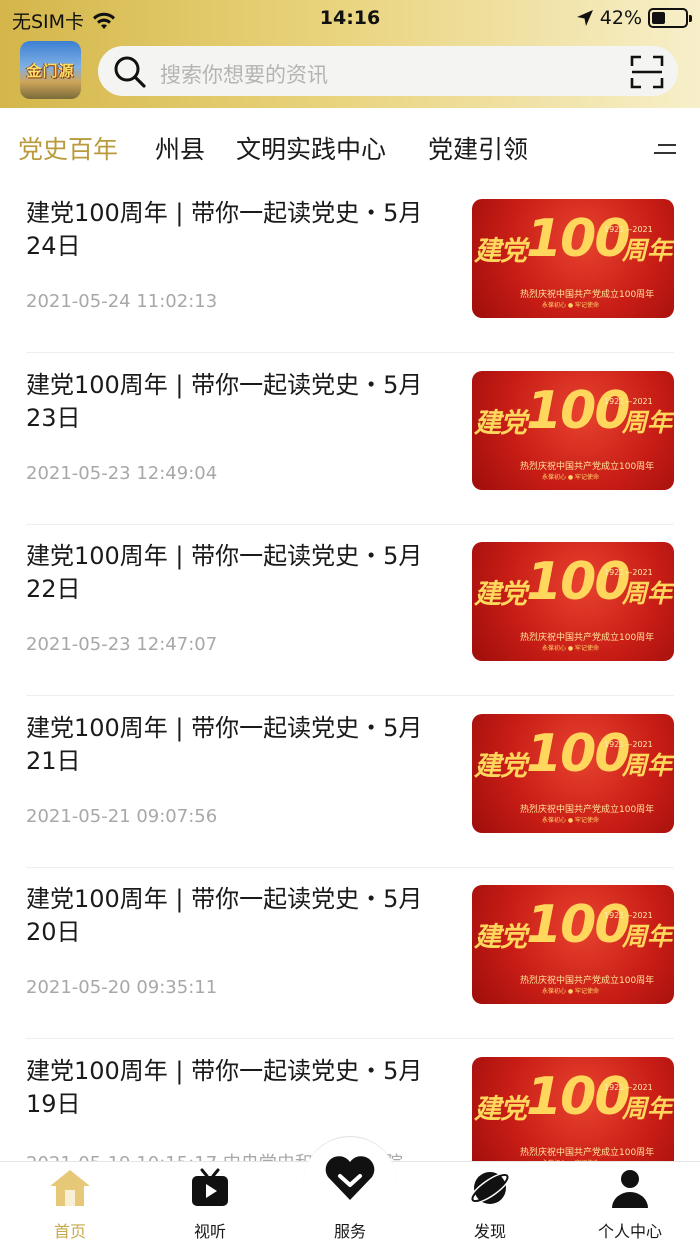 The width and height of the screenshot is (700, 1244). I want to click on app-logo: 金门源, so click(50, 70).